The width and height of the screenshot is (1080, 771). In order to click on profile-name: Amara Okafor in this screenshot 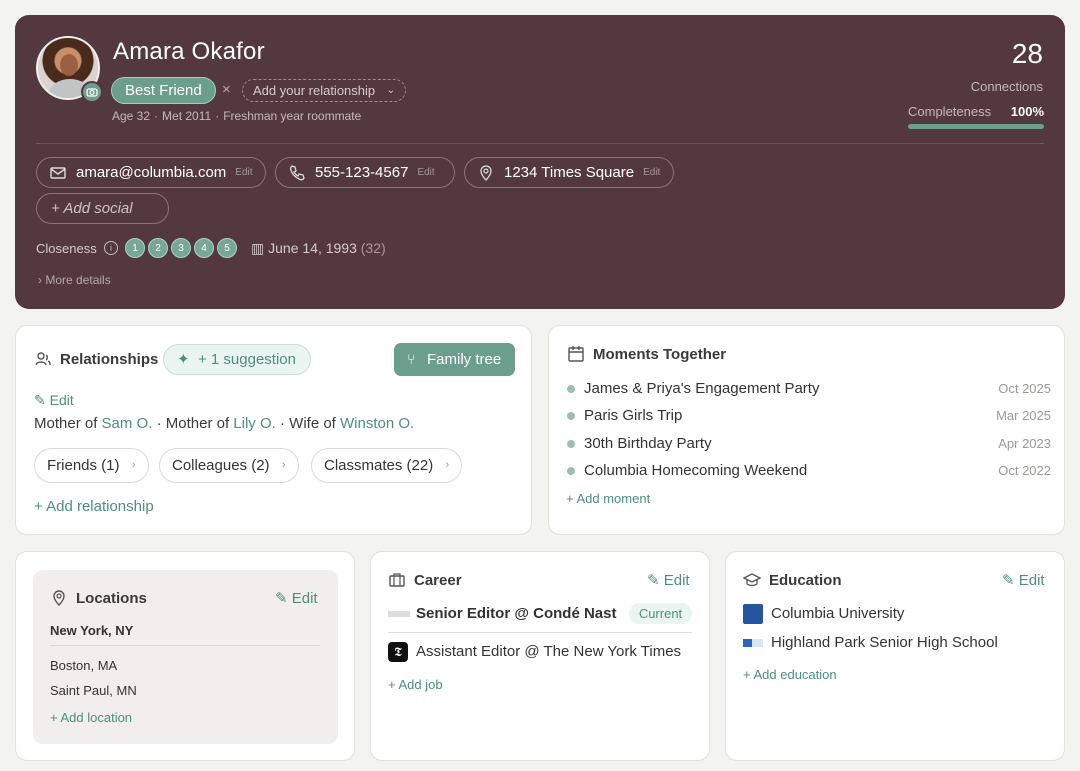, I will do `click(189, 51)`.